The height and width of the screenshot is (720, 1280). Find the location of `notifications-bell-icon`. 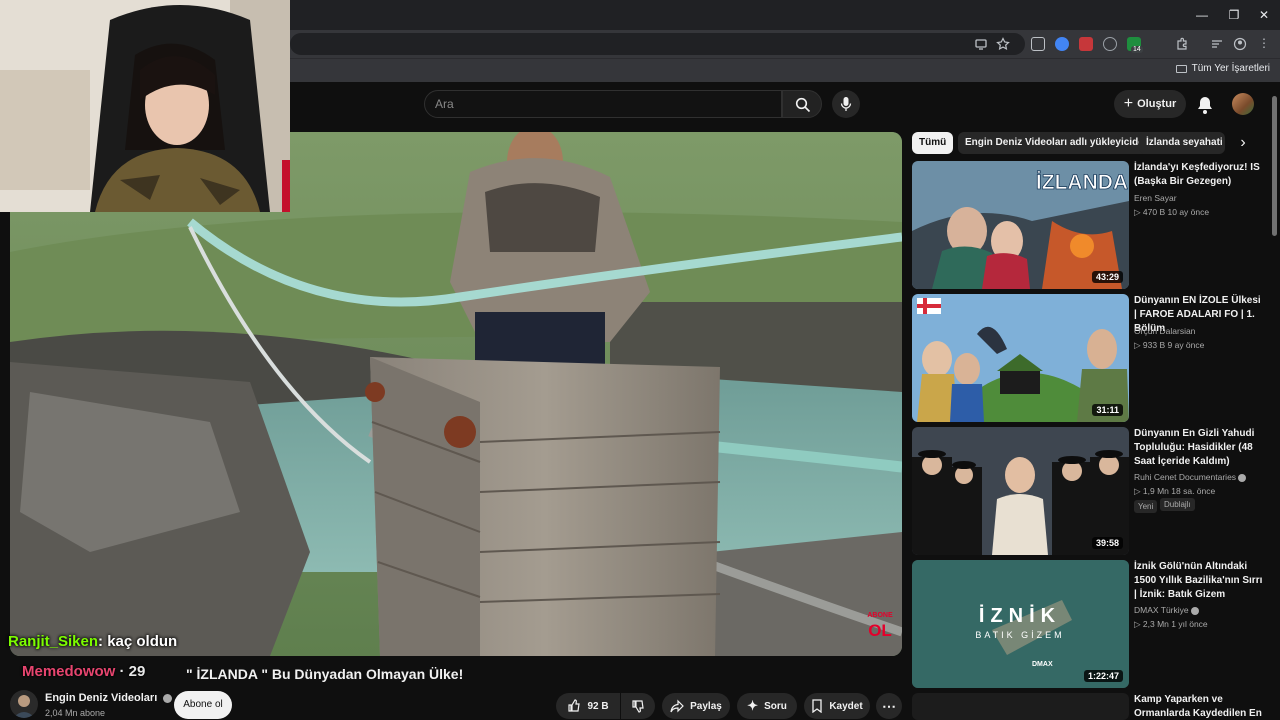

notifications-bell-icon is located at coordinates (1205, 105).